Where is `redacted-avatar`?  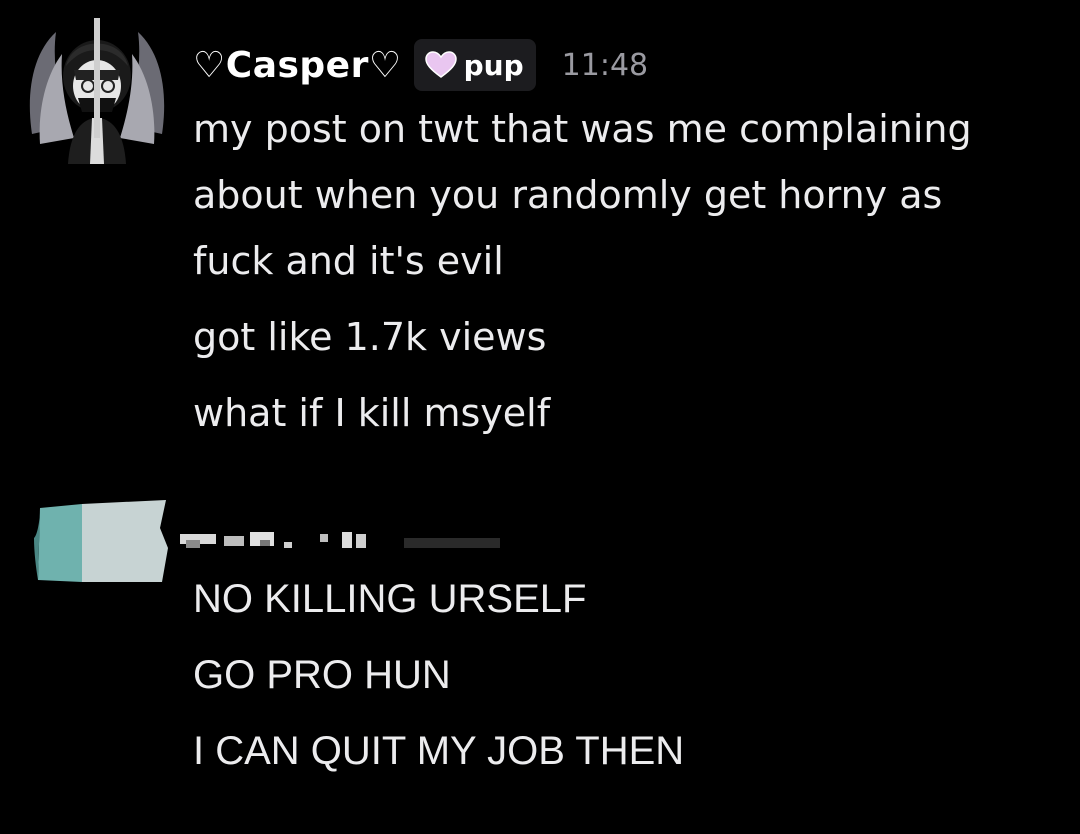
redacted-avatar is located at coordinates (102, 542).